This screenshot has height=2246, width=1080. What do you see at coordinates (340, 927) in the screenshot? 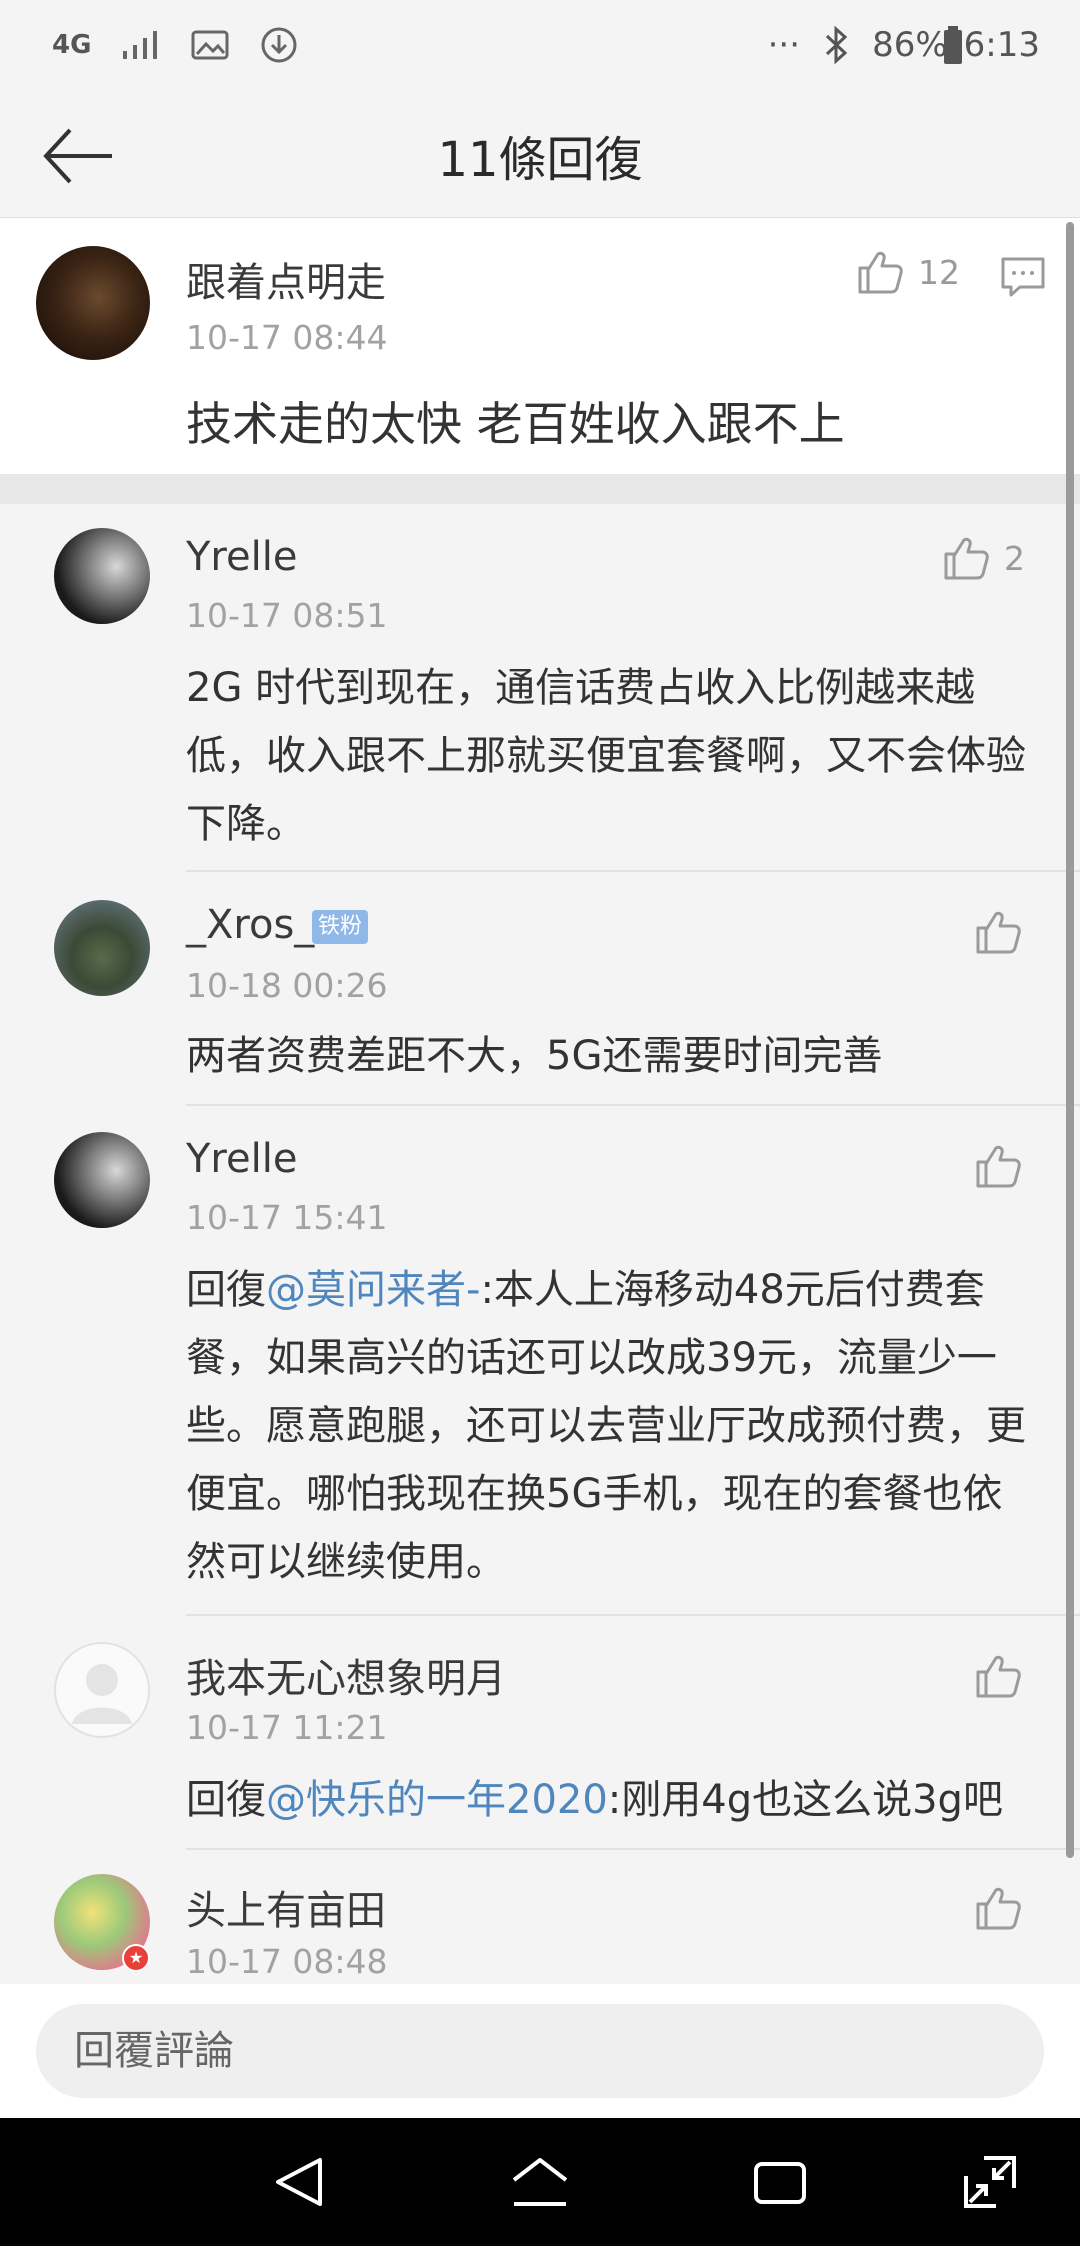
I see `fan-badge: 铁粉` at bounding box center [340, 927].